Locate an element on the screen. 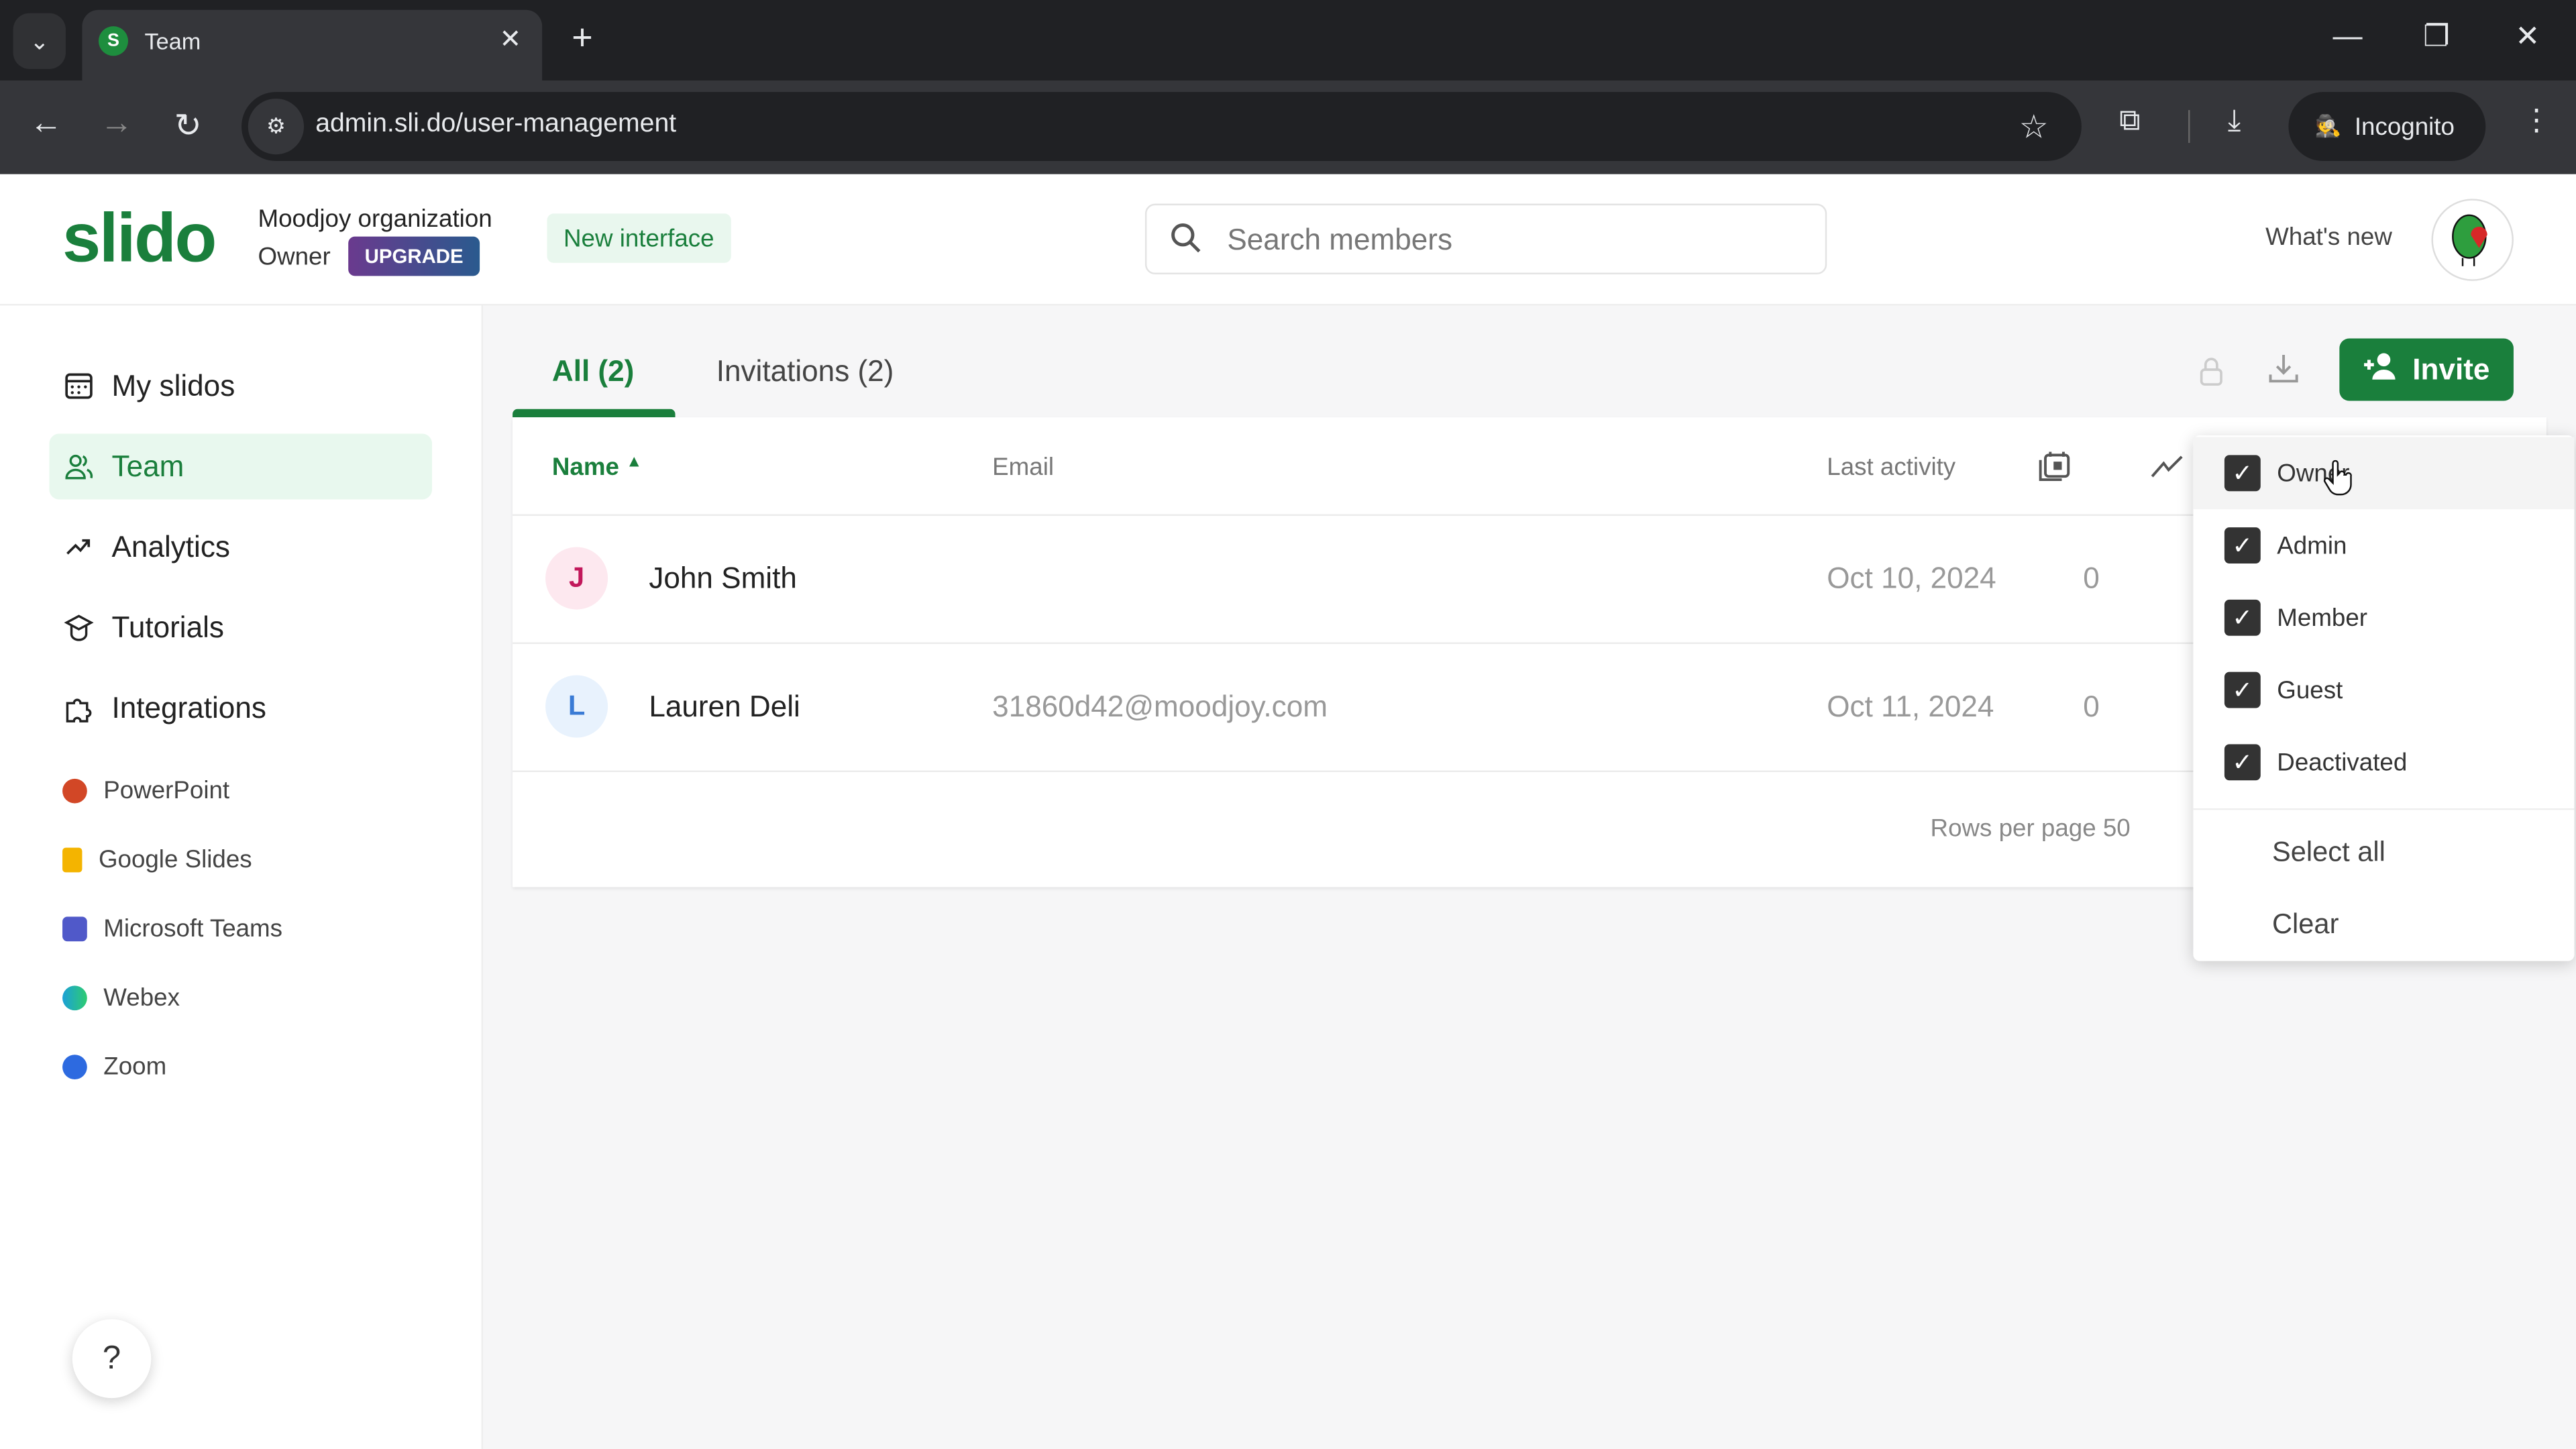 The image size is (2576, 1449). sort-ascending-icon: ▲ is located at coordinates (634, 462).